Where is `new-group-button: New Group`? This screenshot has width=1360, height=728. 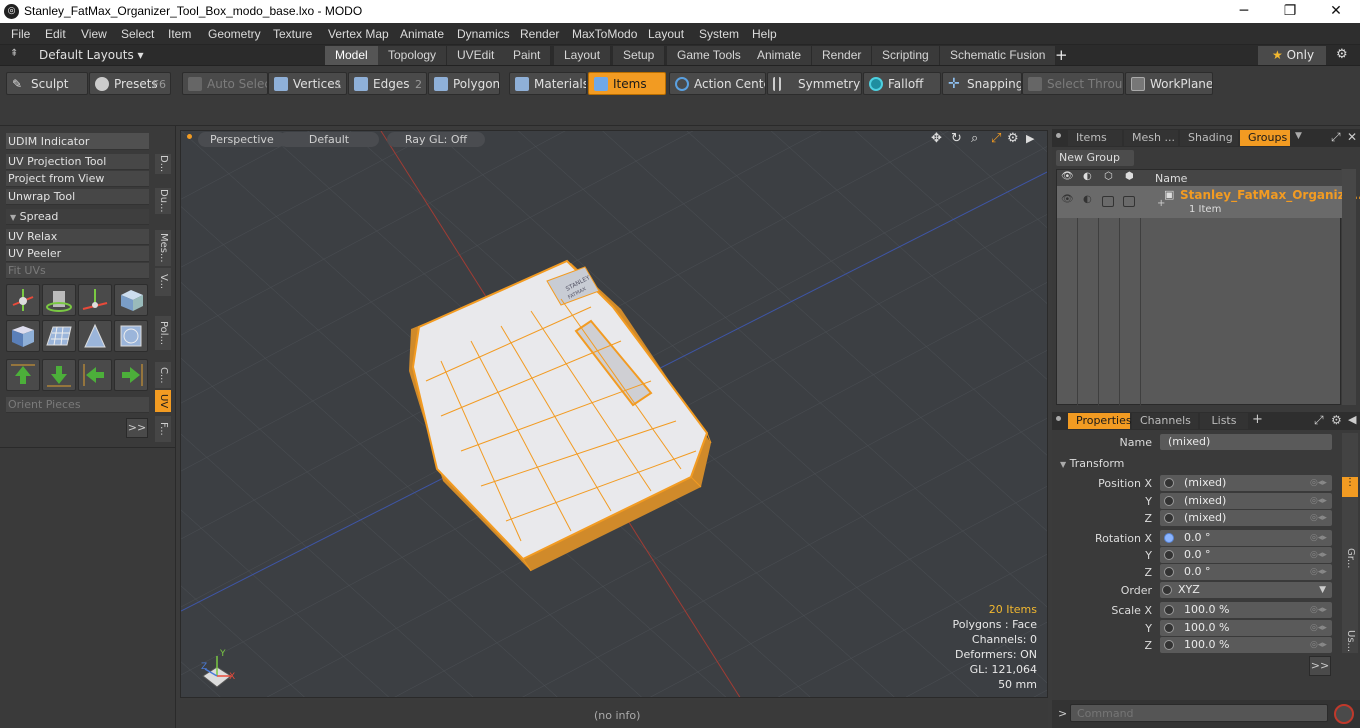
new-group-button: New Group is located at coordinates (1095, 158).